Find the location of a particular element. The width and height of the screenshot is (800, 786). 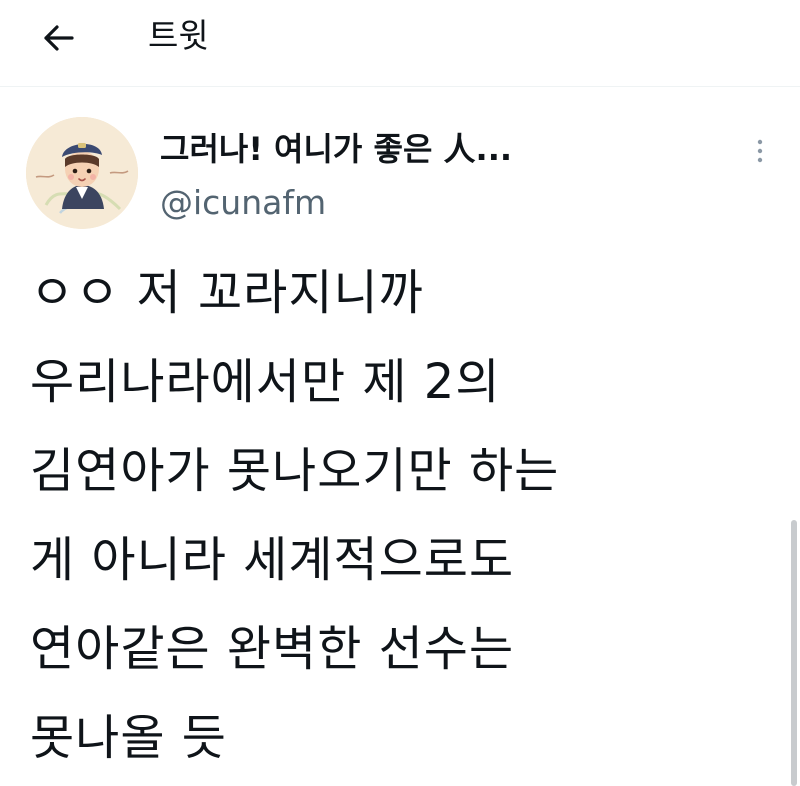

avatar is located at coordinates (82, 173).